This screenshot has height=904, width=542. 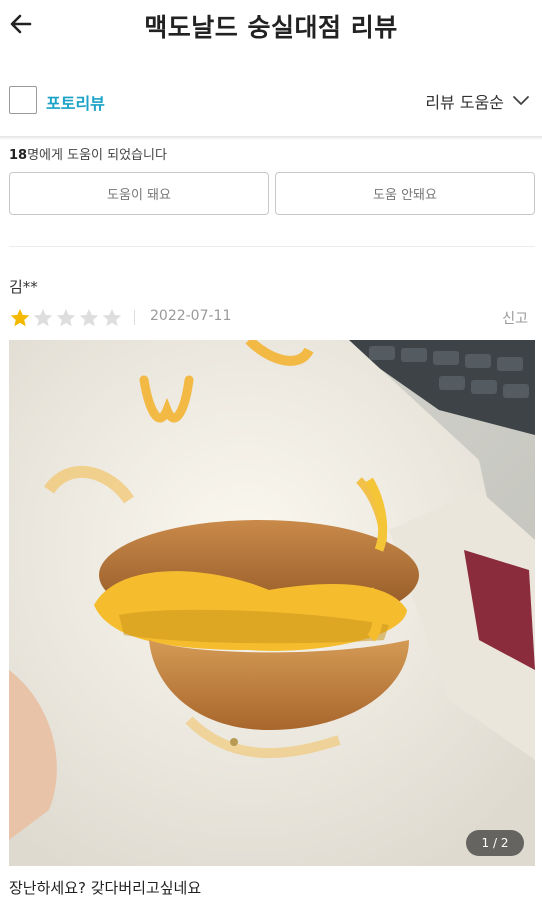 What do you see at coordinates (20, 317) in the screenshot?
I see `star-filled-icon` at bounding box center [20, 317].